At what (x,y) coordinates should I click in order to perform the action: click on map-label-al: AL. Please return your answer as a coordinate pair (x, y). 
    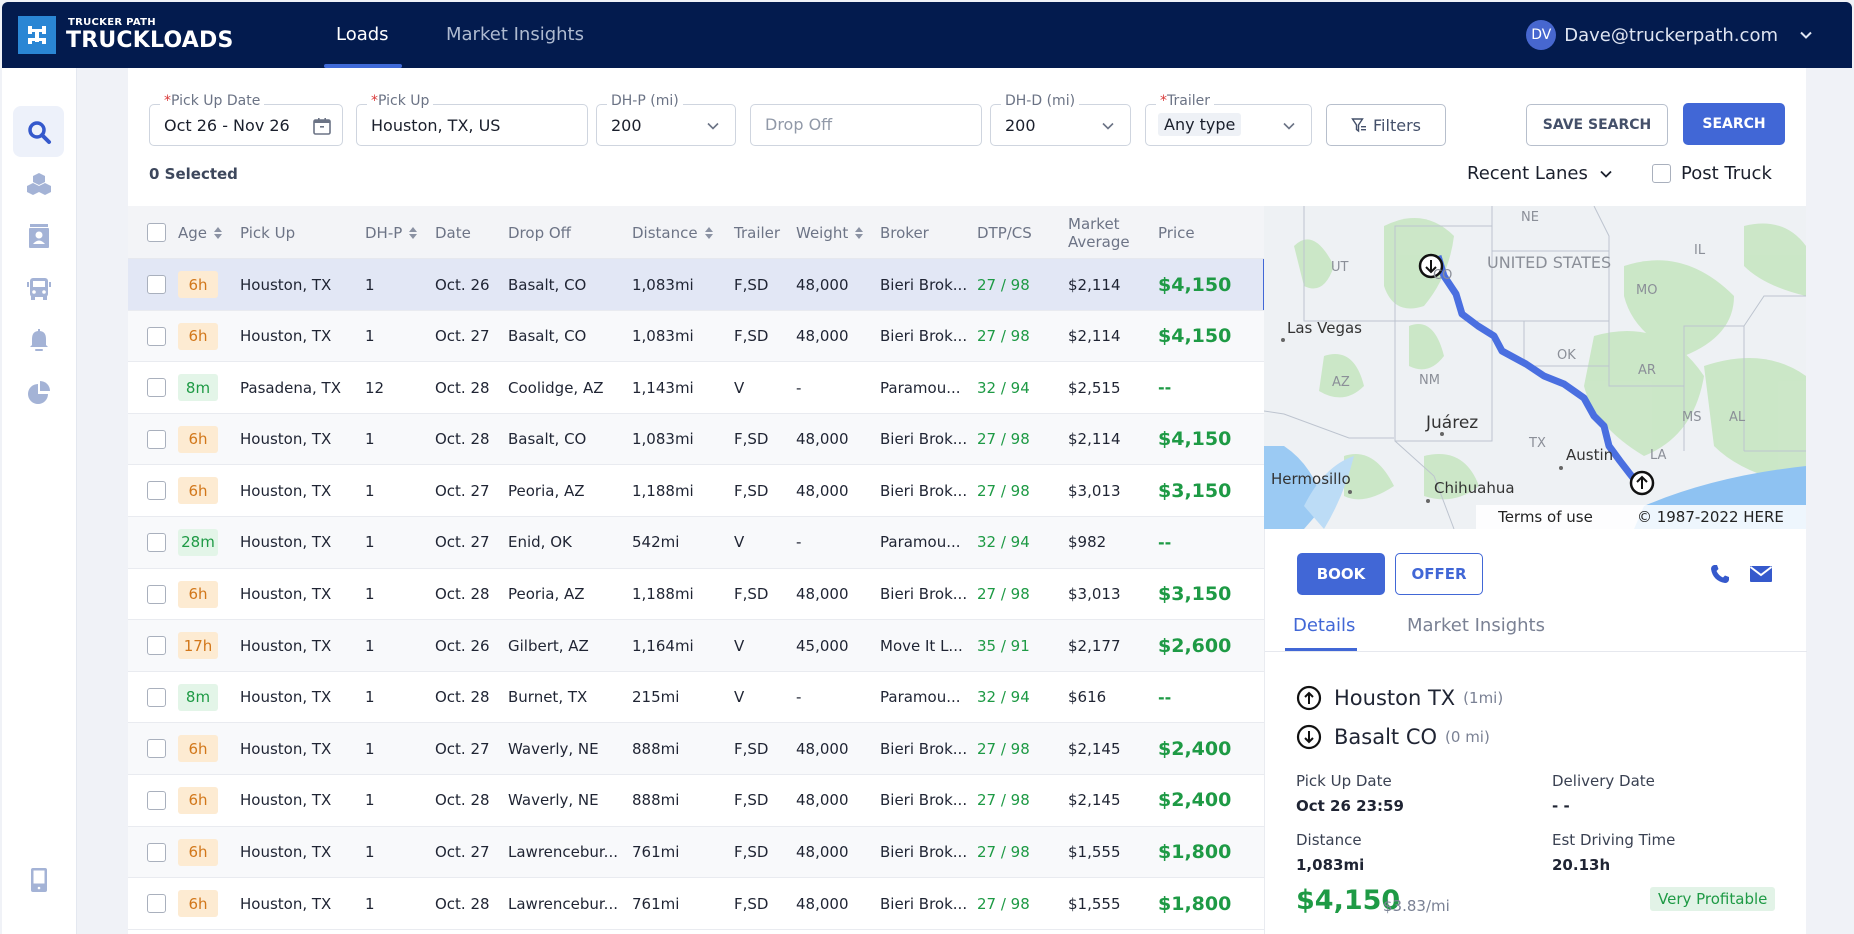
    Looking at the image, I should click on (1737, 417).